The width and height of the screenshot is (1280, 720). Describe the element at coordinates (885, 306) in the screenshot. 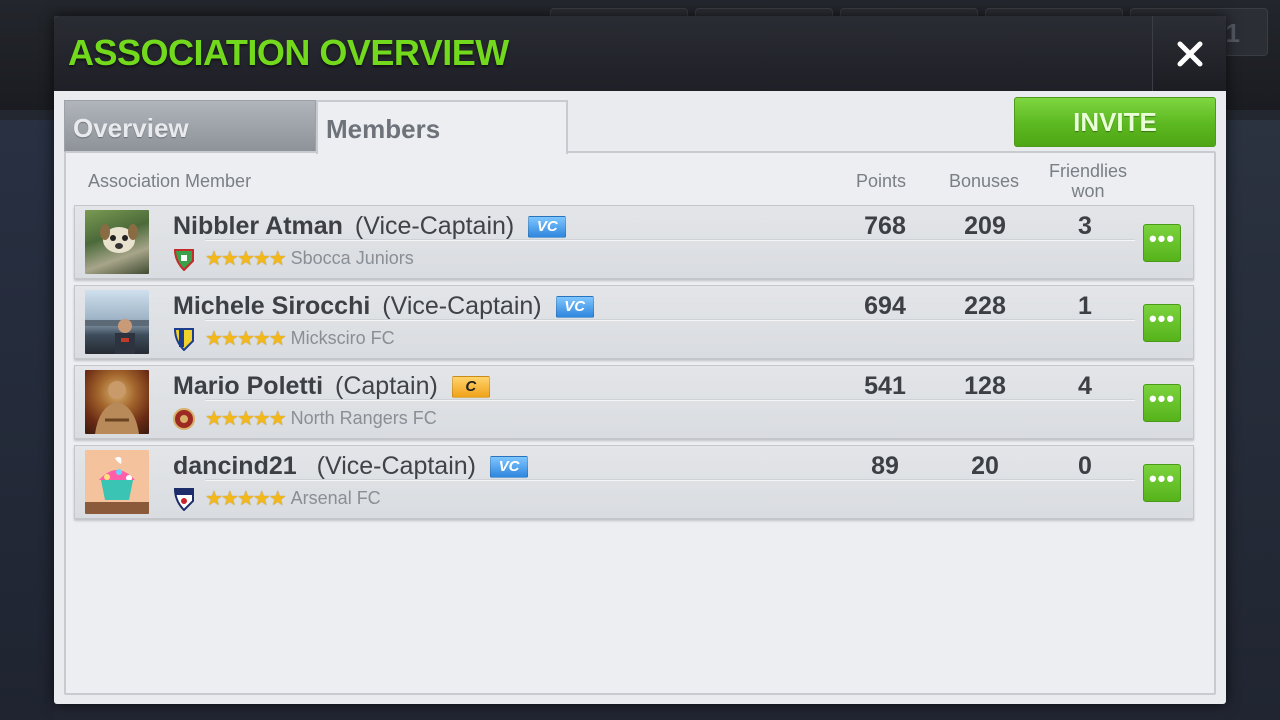

I see `points-value: 694` at that location.